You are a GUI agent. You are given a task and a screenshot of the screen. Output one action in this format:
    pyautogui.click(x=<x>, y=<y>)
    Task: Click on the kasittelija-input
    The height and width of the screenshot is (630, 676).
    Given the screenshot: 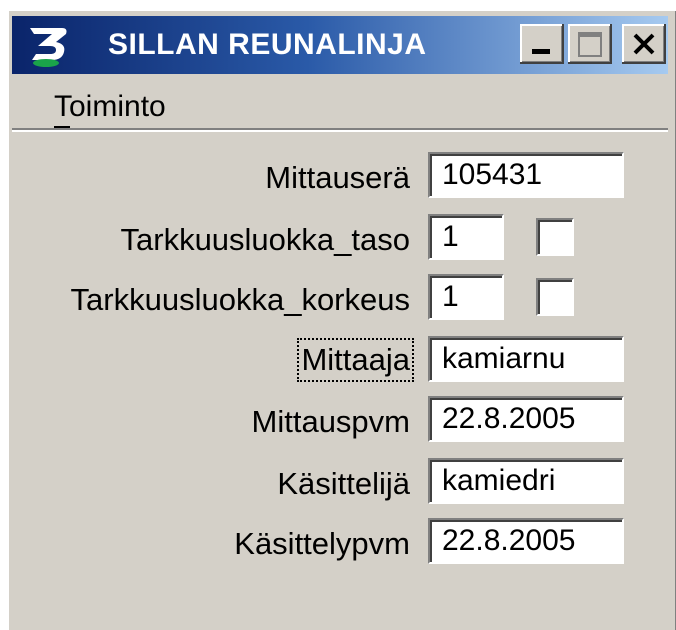 What is the action you would take?
    pyautogui.click(x=526, y=481)
    